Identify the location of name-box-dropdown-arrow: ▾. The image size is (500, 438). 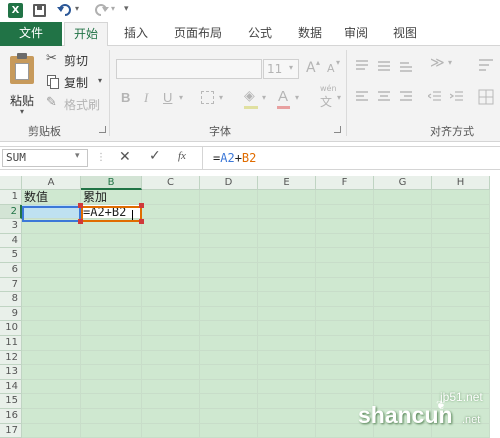
(77, 156).